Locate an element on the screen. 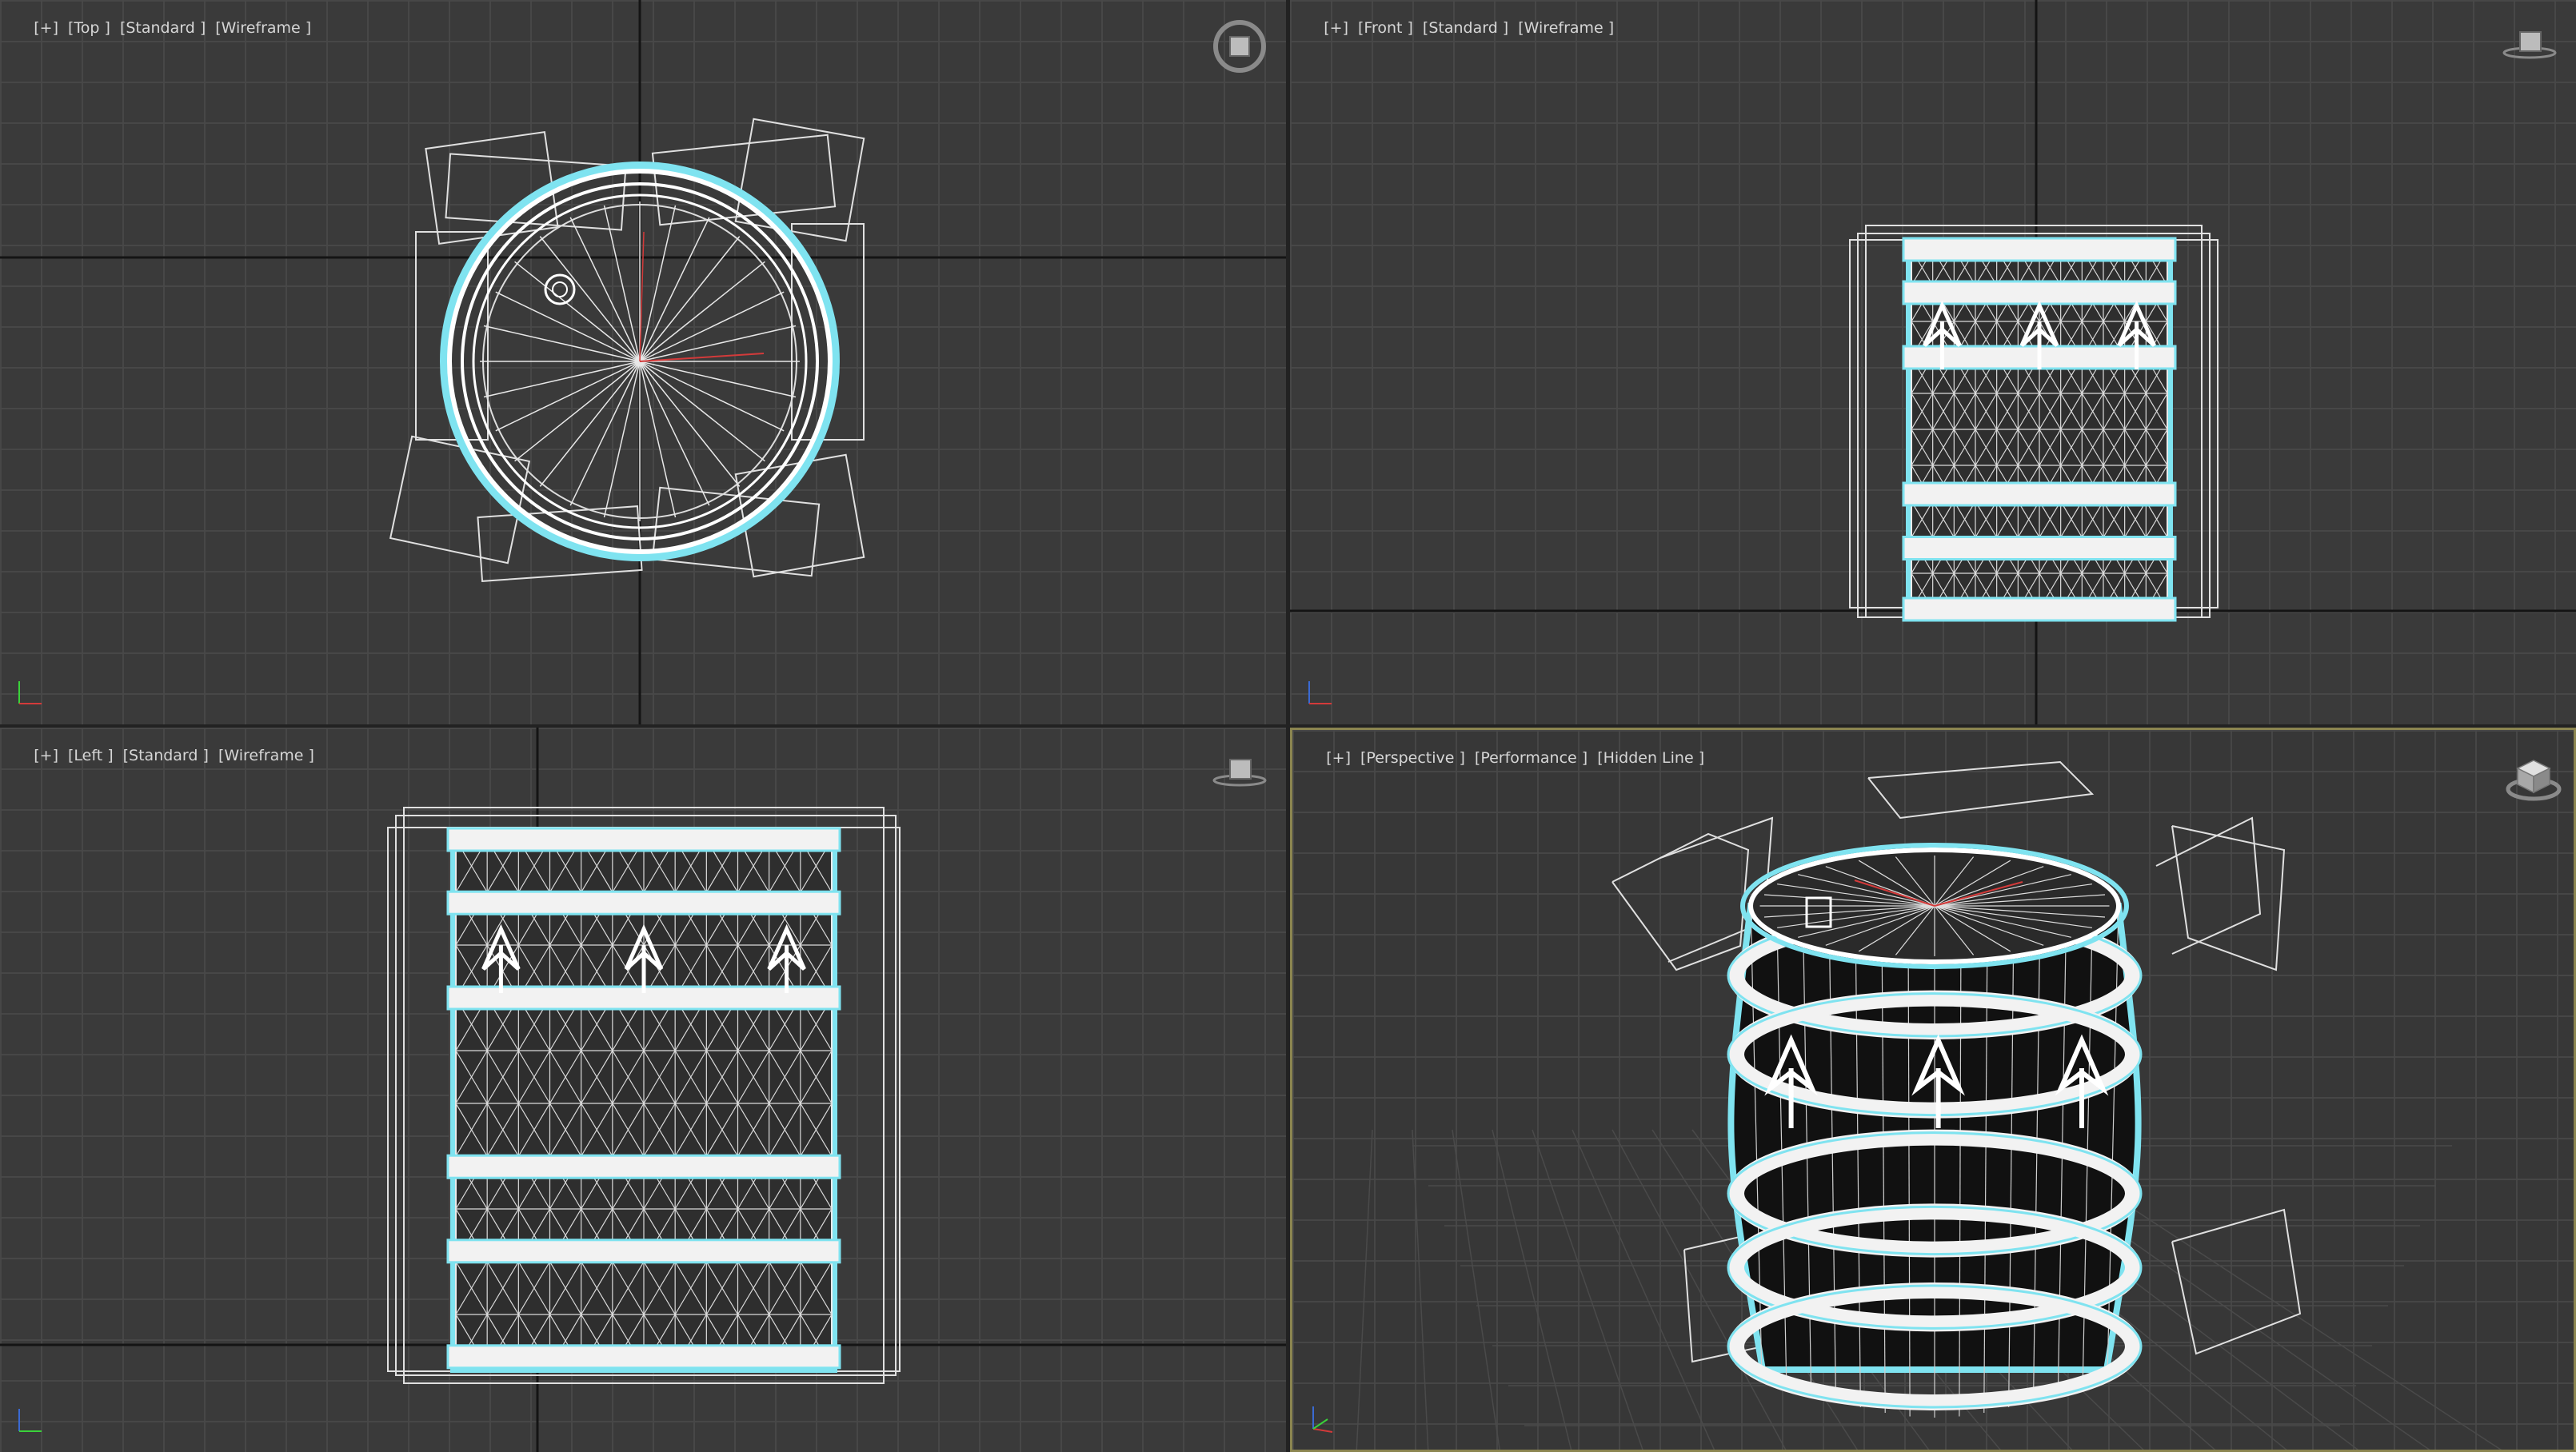 This screenshot has height=1452, width=2576. viewcube-left-icon is located at coordinates (1240, 770).